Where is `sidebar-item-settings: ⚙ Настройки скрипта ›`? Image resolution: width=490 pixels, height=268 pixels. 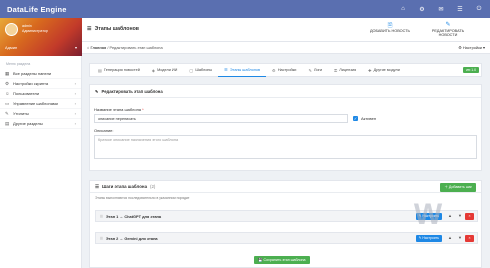
sidebar-item-settings: ⚙ Настройки скрипта › is located at coordinates (40, 84).